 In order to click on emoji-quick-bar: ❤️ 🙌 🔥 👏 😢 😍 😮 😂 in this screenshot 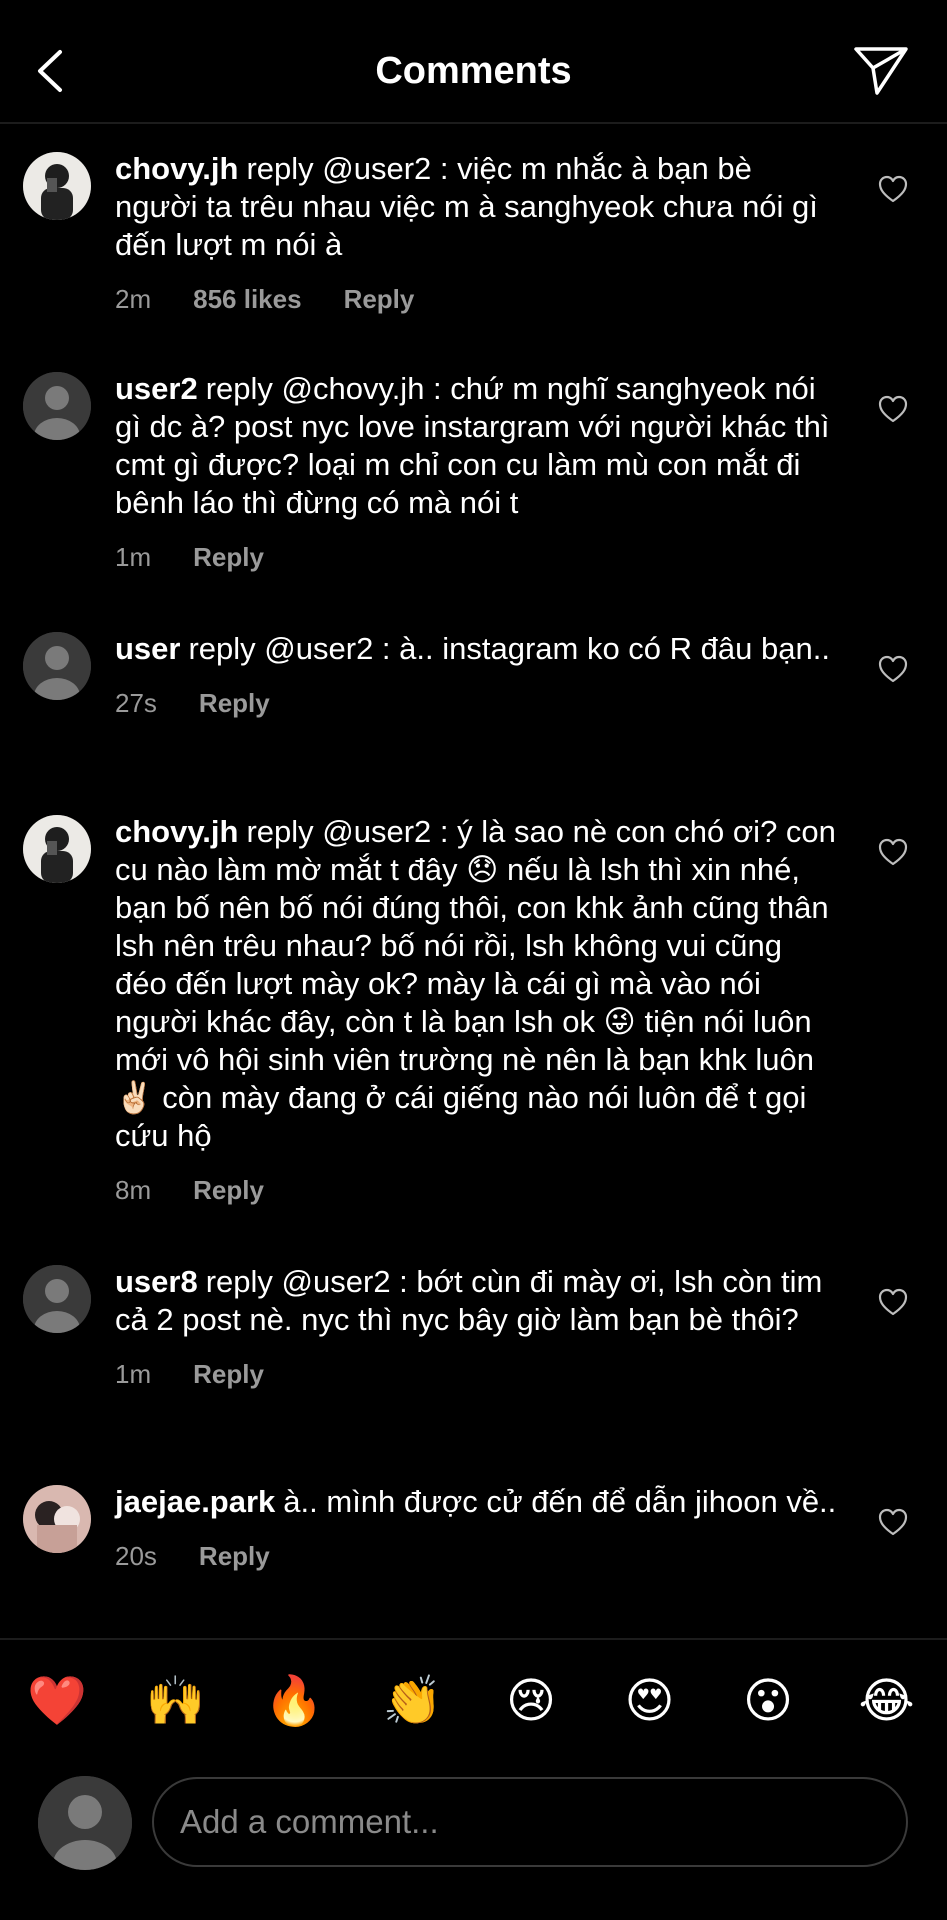, I will do `click(473, 1702)`.